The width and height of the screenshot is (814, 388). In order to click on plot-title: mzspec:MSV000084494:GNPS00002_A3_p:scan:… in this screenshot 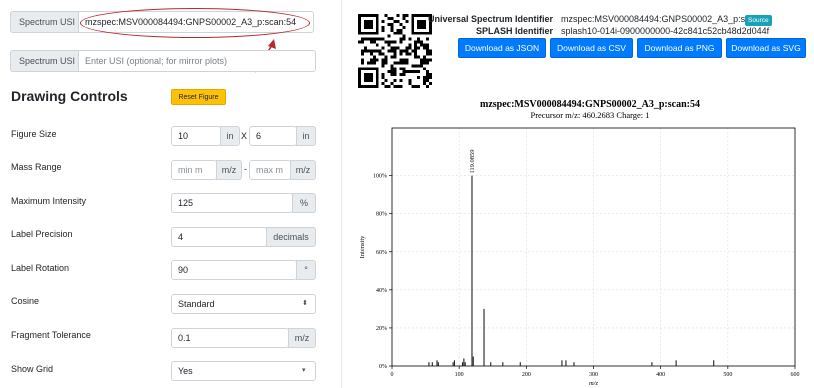, I will do `click(590, 104)`.